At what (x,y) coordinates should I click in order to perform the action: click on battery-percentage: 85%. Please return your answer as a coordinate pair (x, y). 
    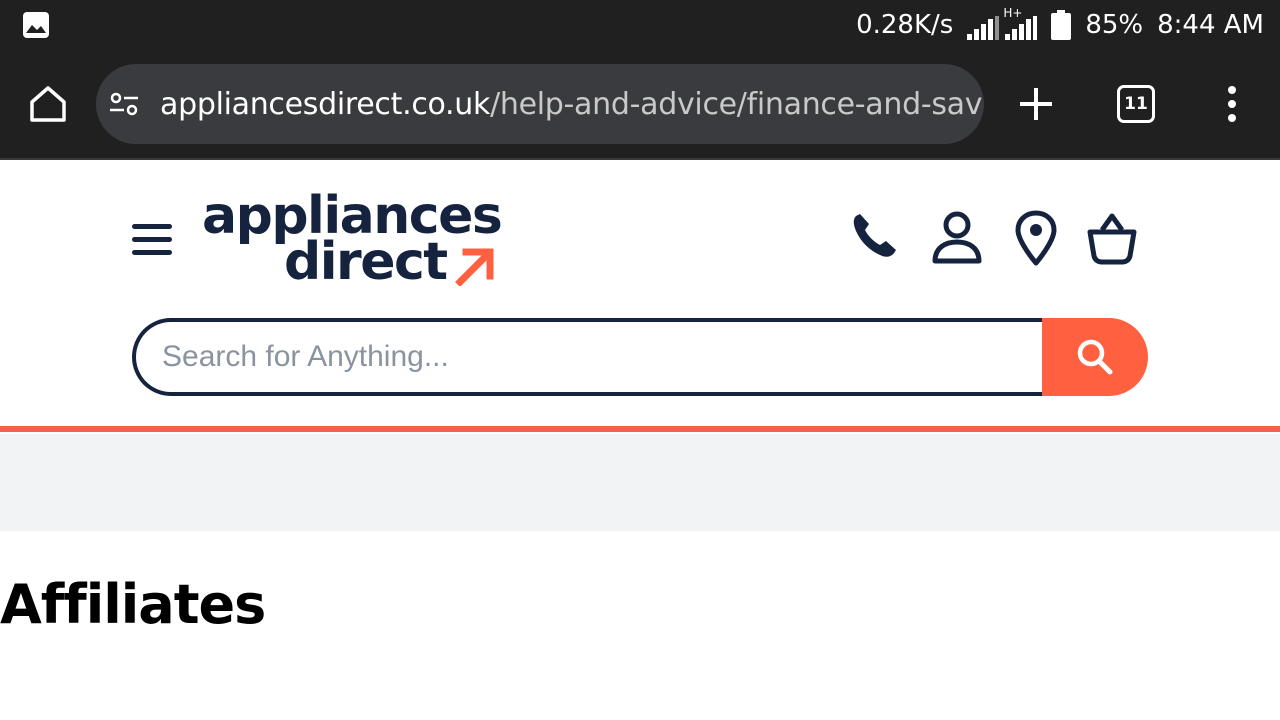
    Looking at the image, I should click on (1114, 25).